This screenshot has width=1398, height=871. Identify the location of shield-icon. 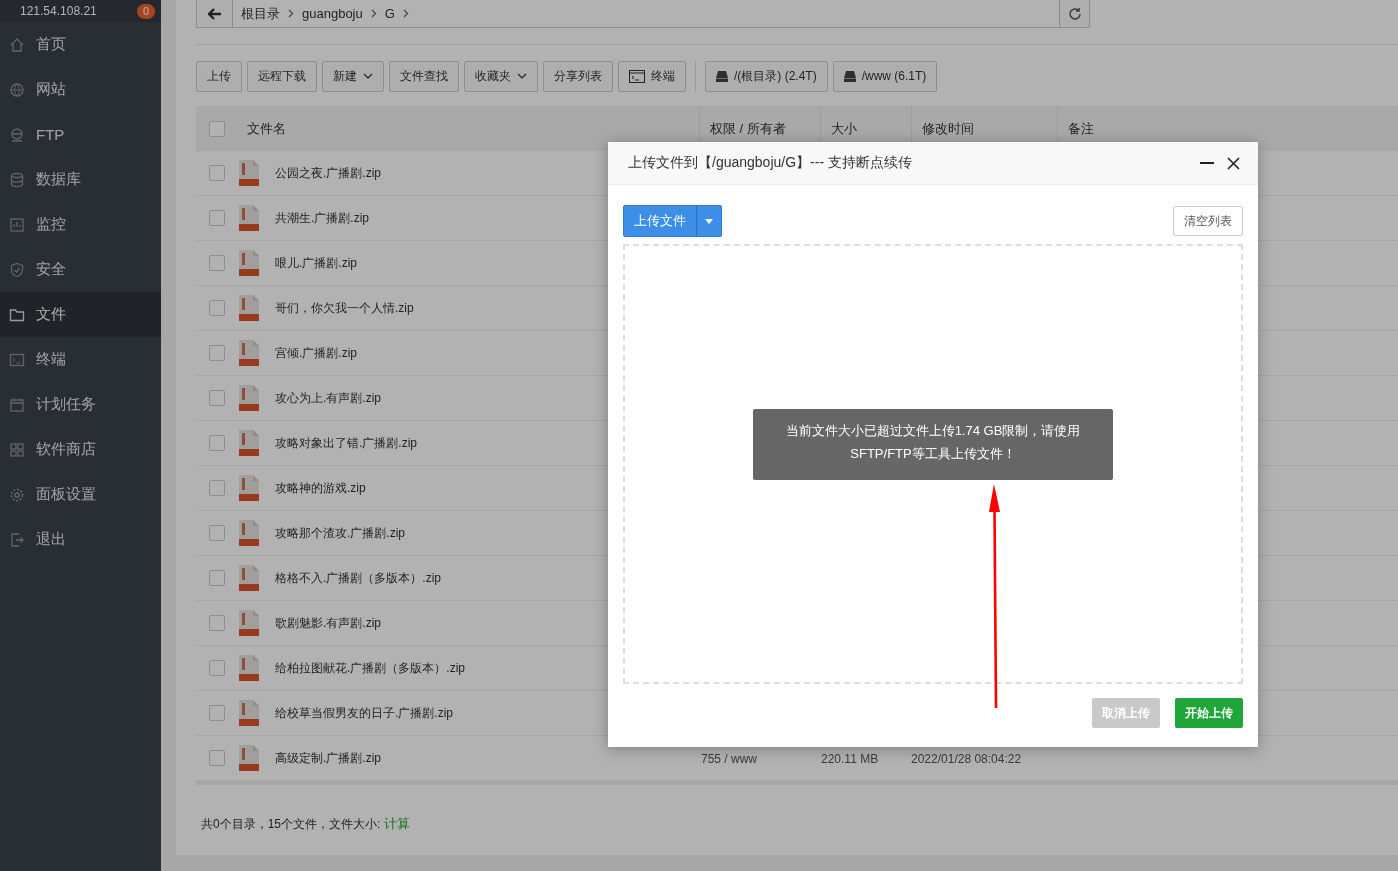
(17, 269).